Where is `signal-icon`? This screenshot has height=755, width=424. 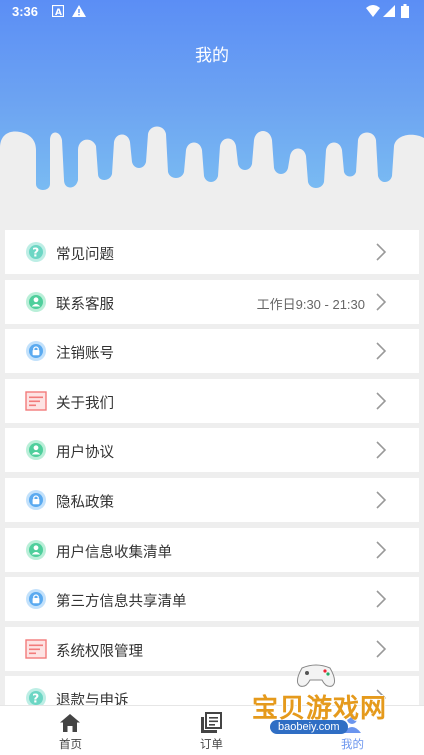 signal-icon is located at coordinates (389, 11).